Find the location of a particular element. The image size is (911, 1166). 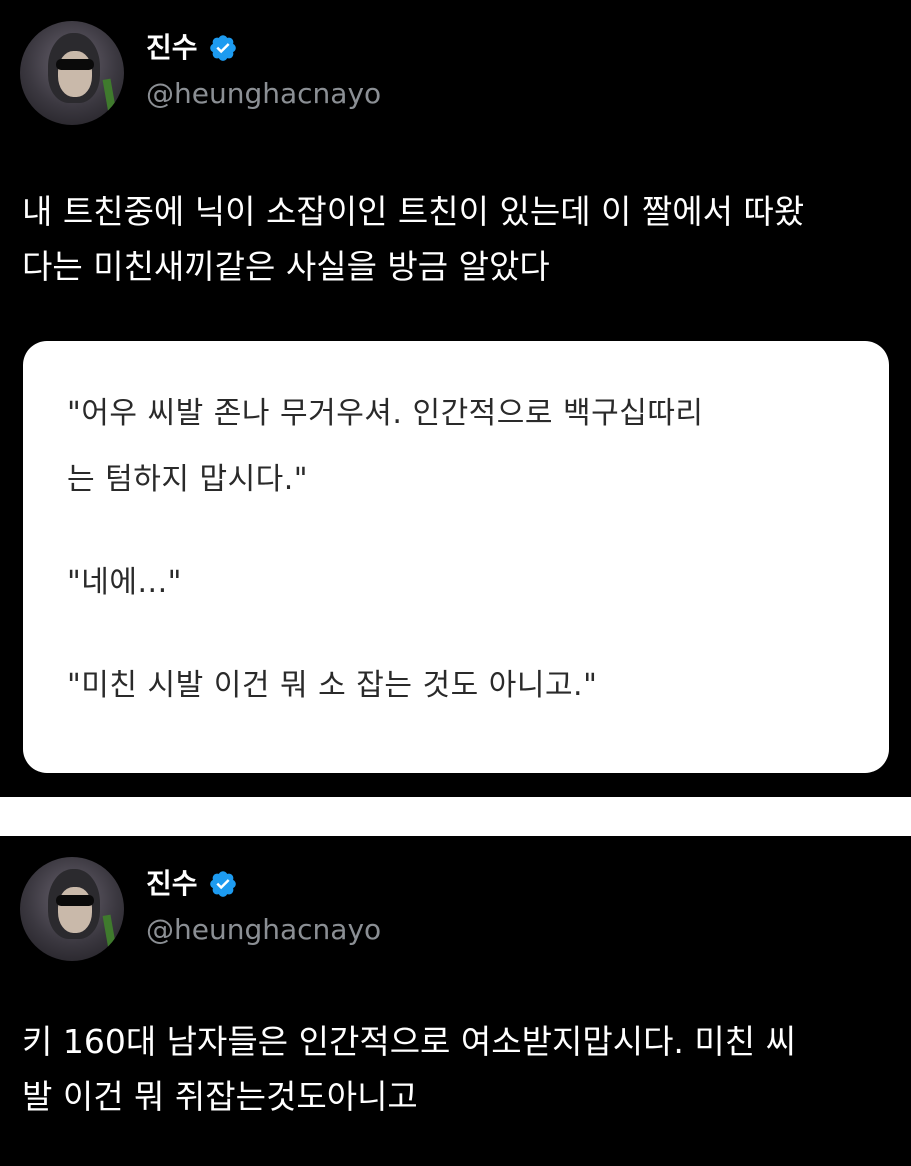

quote-line-4: "미친 시발 이건 뭐 소 잡는 것도 아니고." is located at coordinates (332, 685).